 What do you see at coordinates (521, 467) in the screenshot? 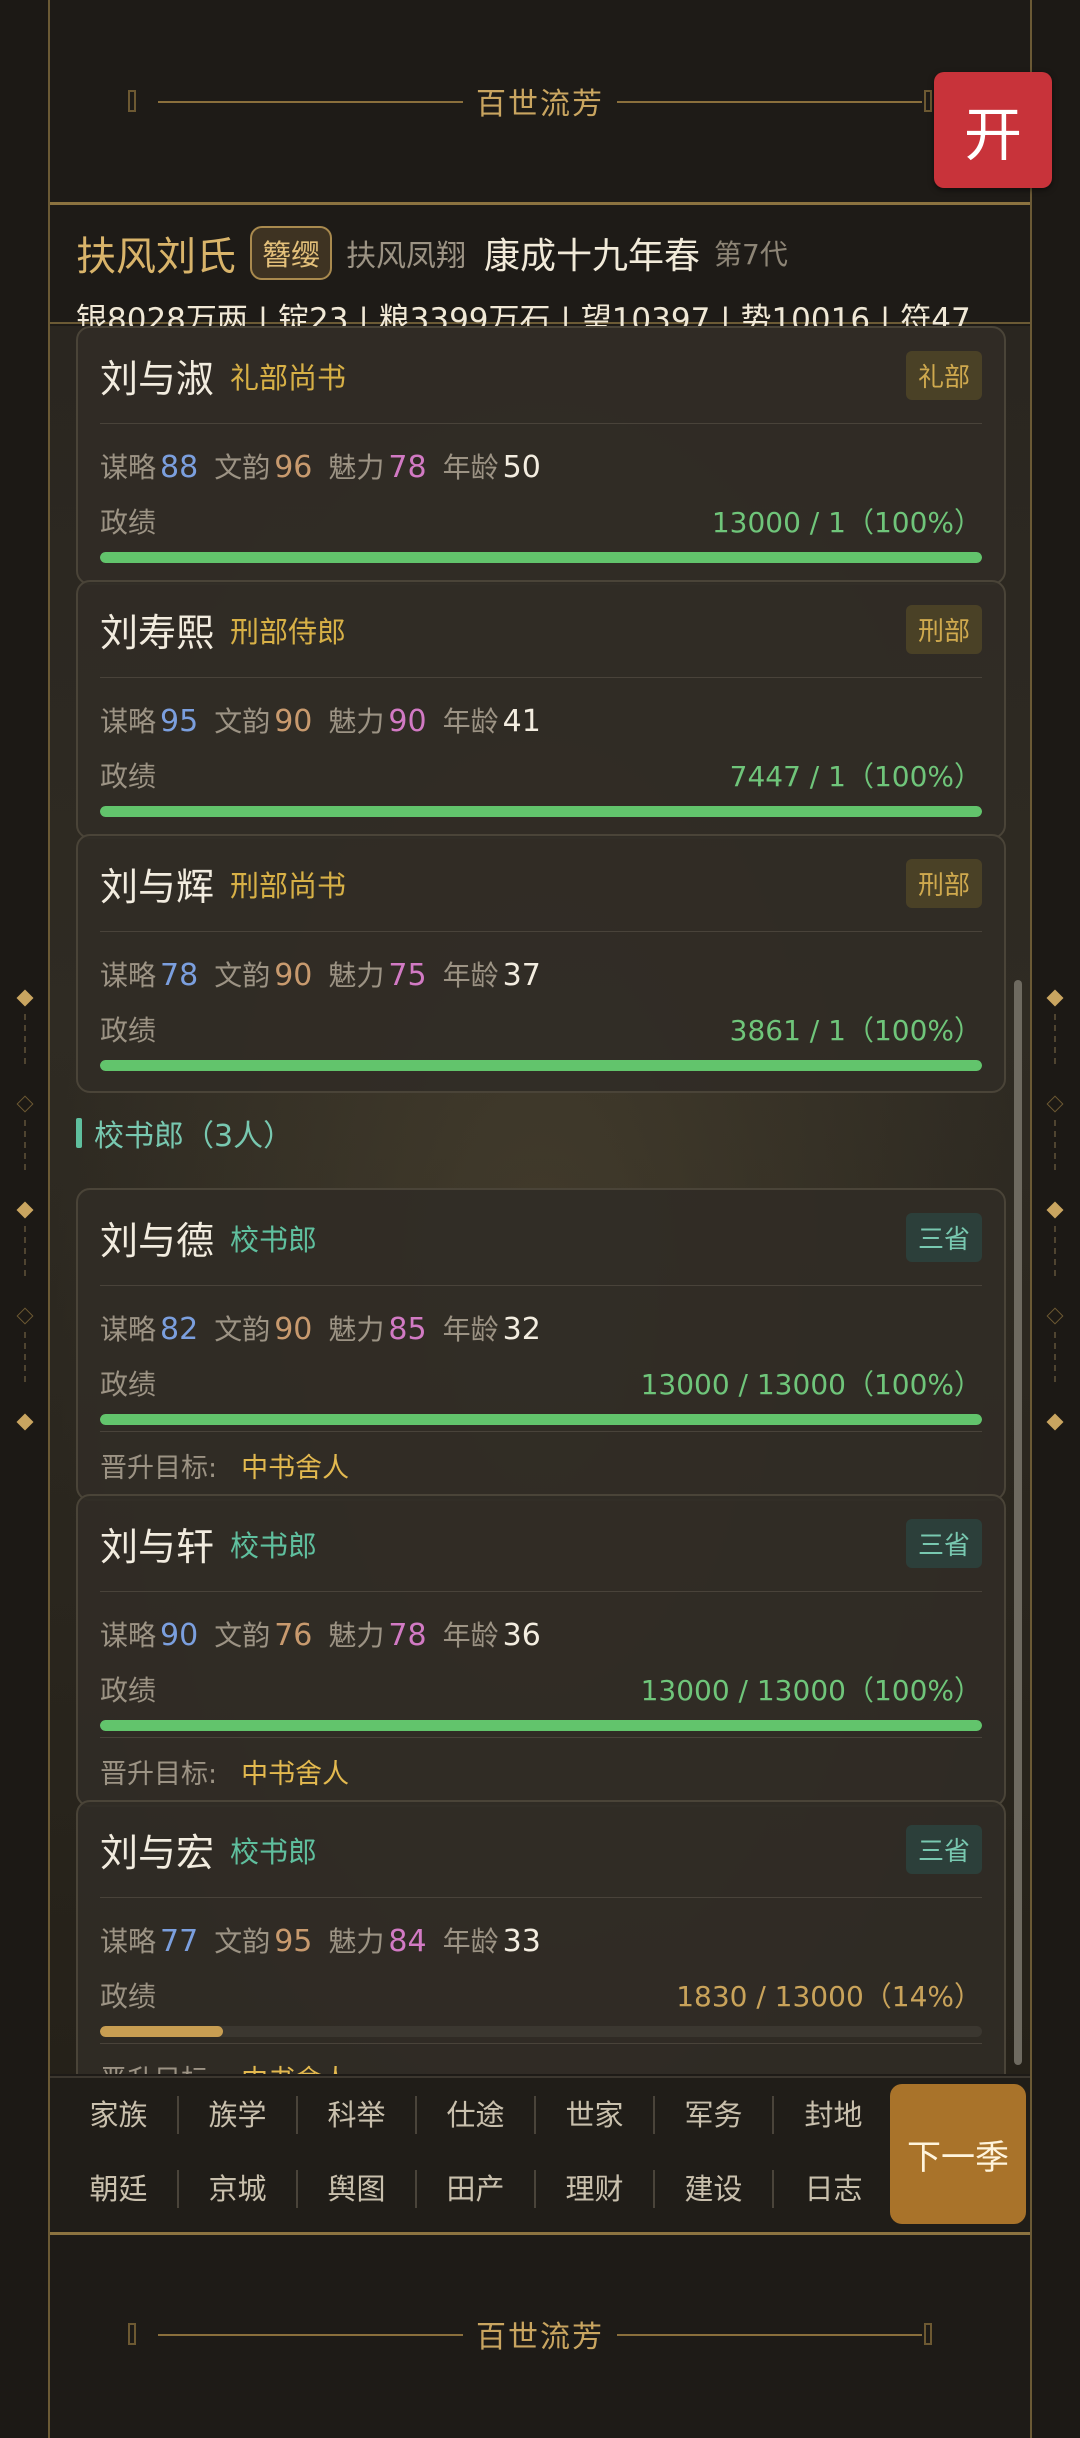
I see `stat-age: 50` at bounding box center [521, 467].